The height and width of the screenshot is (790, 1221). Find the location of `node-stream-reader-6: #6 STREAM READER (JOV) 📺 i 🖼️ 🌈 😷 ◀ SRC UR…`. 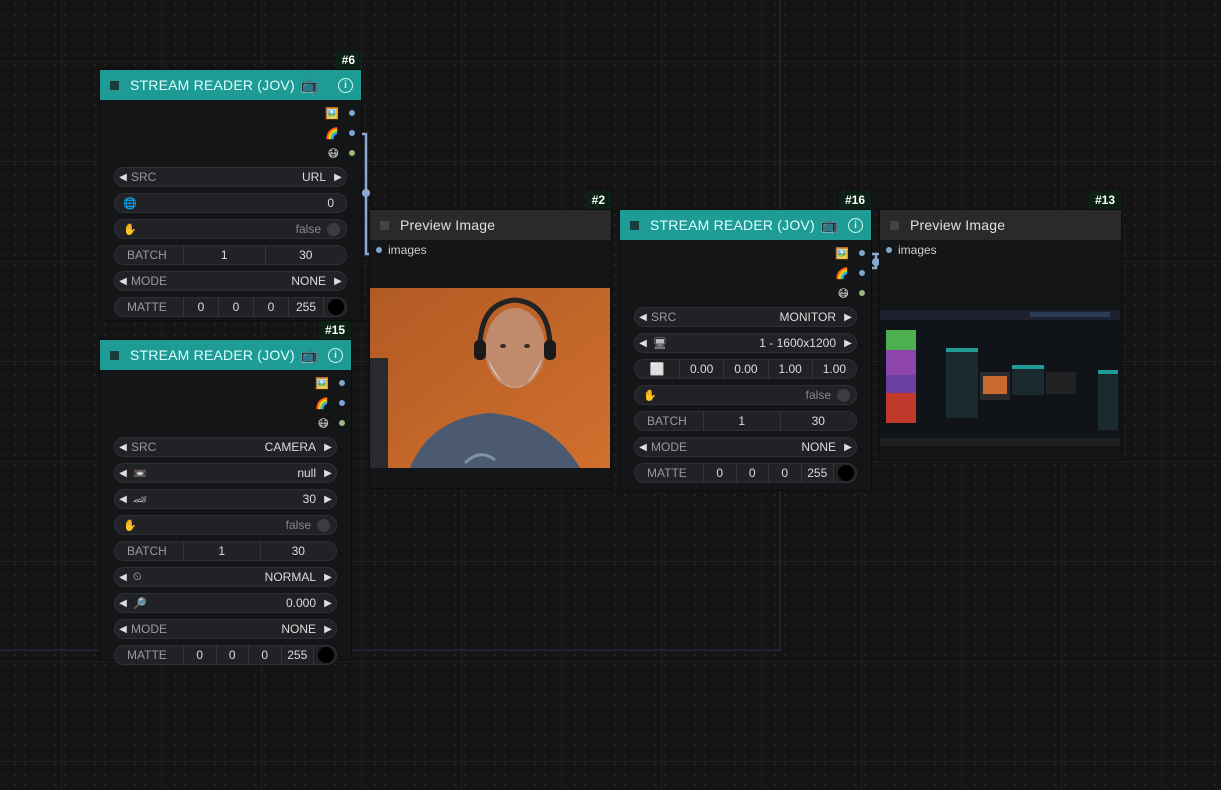

node-stream-reader-6: #6 STREAM READER (JOV) 📺 i 🖼️ 🌈 😷 ◀ SRC UR… is located at coordinates (230, 185).